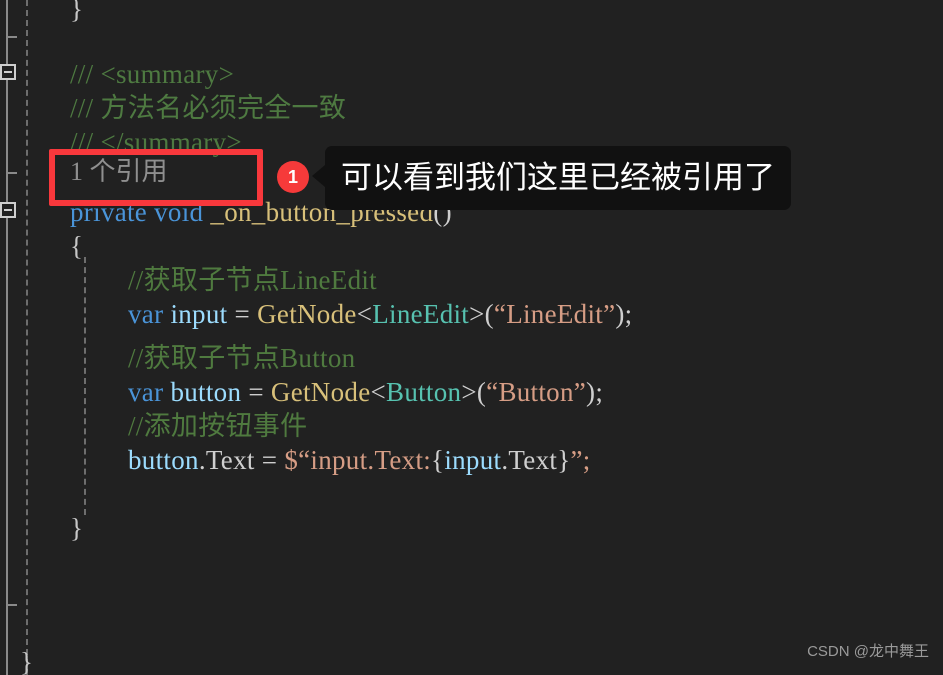 The height and width of the screenshot is (675, 943). What do you see at coordinates (424, 392) in the screenshot?
I see `code-token: Button` at bounding box center [424, 392].